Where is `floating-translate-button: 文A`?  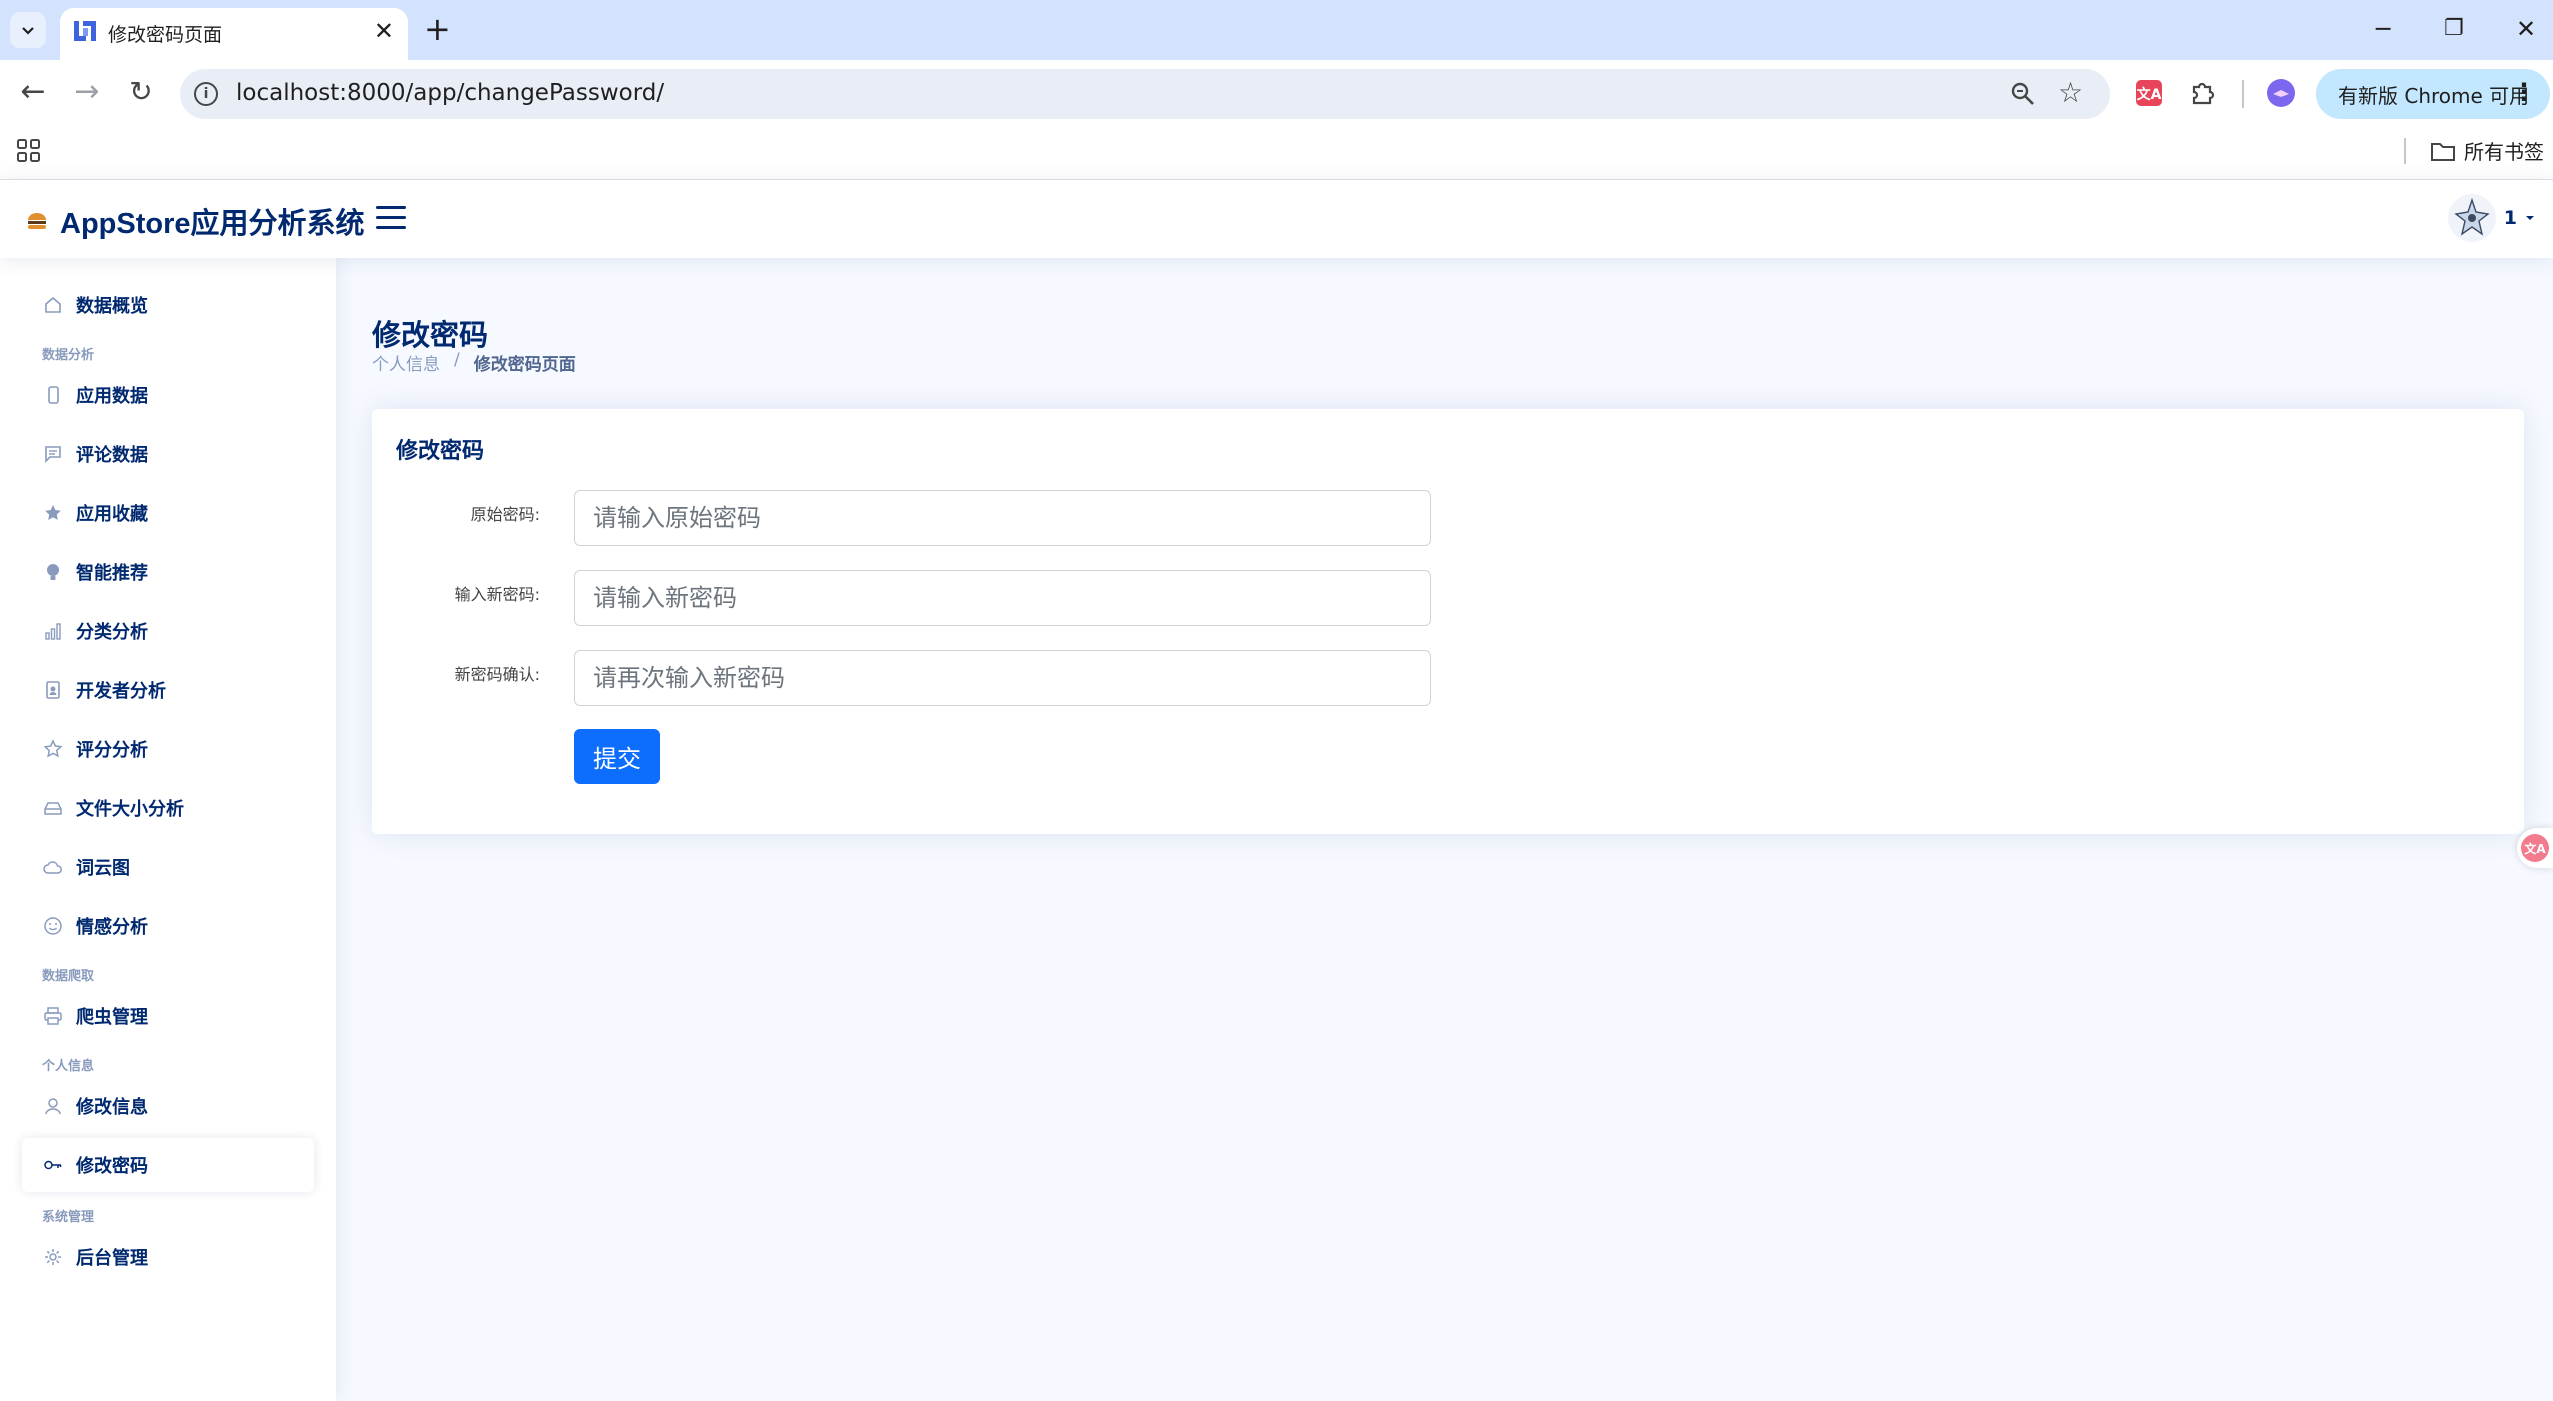 floating-translate-button: 文A is located at coordinates (2535, 848).